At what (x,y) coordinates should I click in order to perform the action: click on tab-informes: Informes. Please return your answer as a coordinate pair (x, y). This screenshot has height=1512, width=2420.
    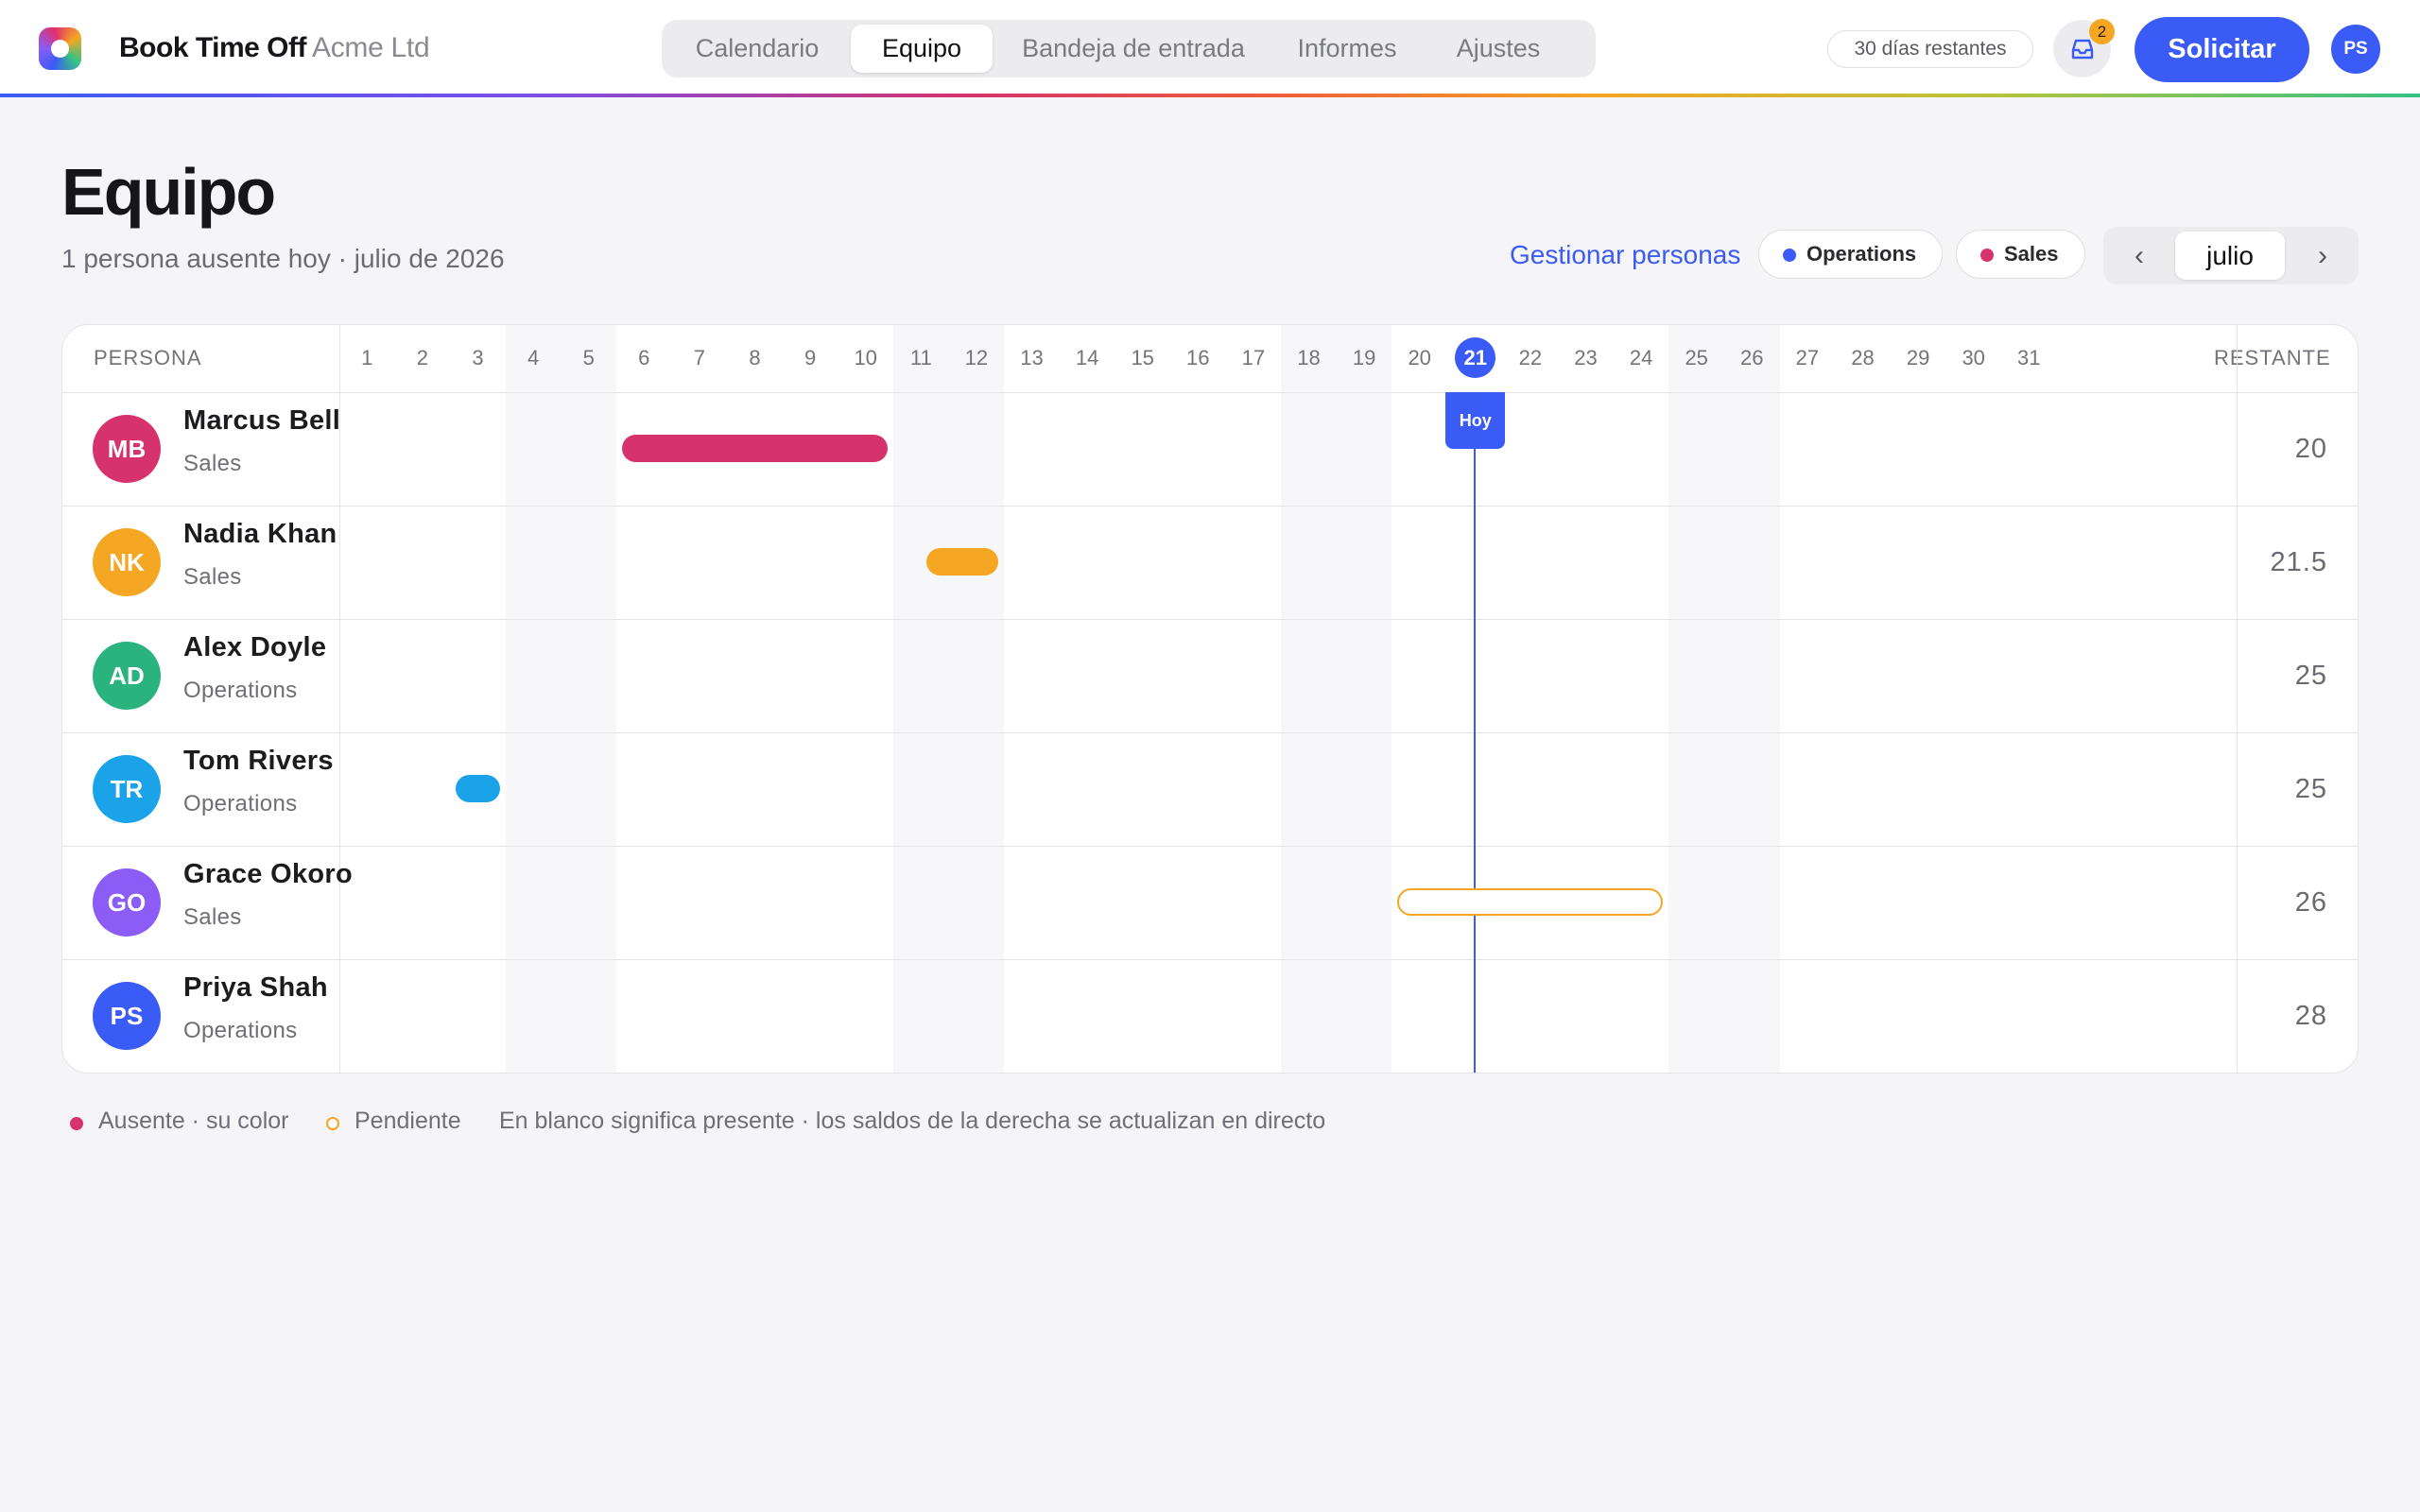
    Looking at the image, I should click on (1347, 49).